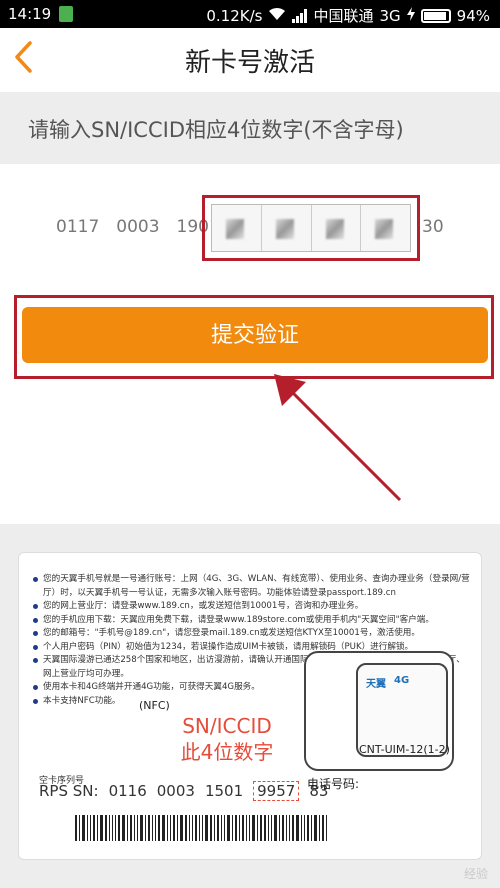 The width and height of the screenshot is (500, 888). Describe the element at coordinates (473, 15) in the screenshot. I see `battery-level: 94%` at that location.